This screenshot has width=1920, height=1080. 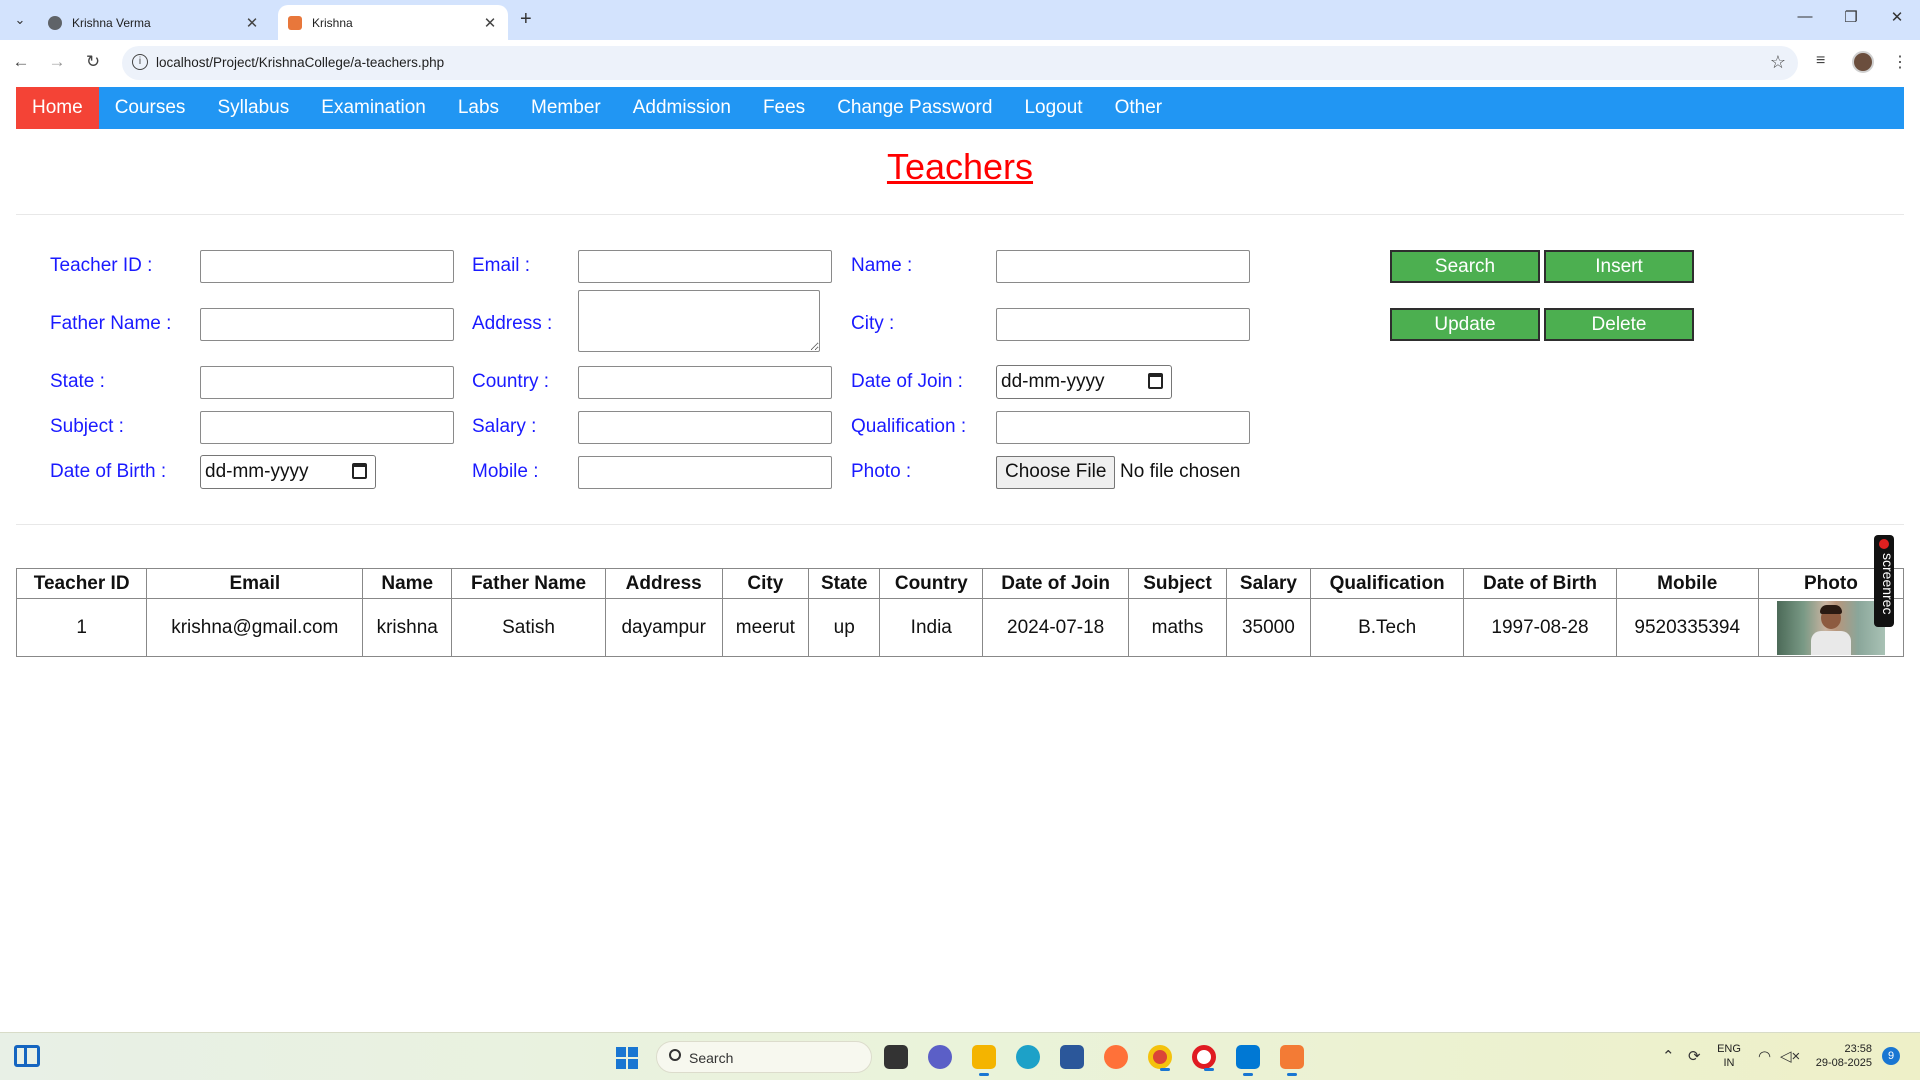 I want to click on tab-search-chevron-icon: ⌄, so click(x=20, y=20).